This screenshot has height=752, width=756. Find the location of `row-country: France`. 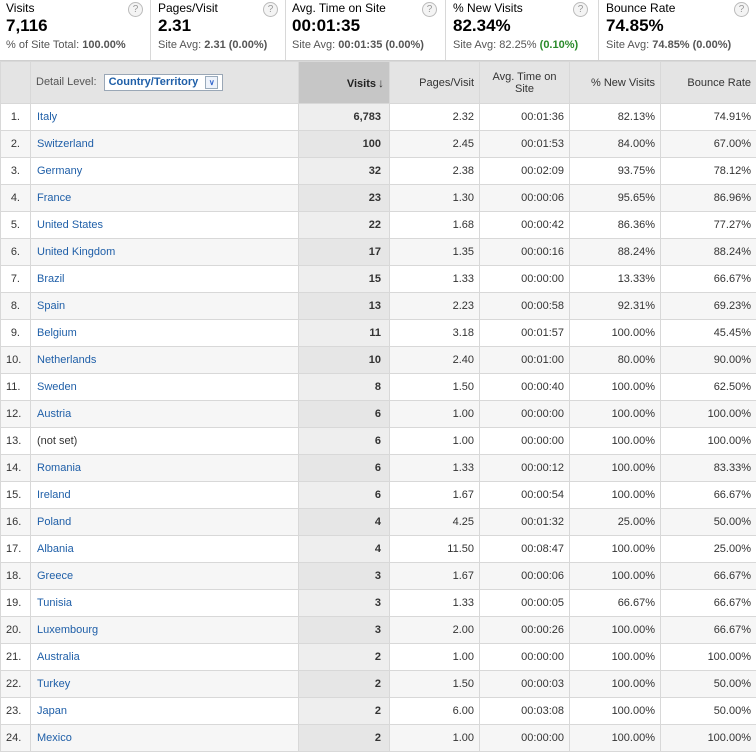

row-country: France is located at coordinates (165, 198).